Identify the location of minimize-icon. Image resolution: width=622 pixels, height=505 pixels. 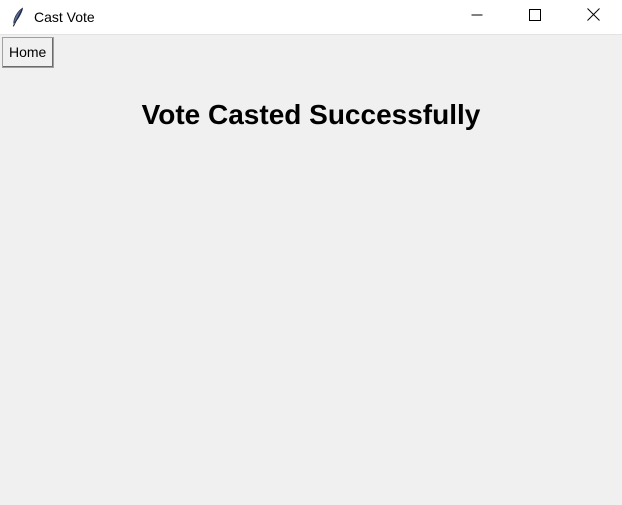
(477, 17).